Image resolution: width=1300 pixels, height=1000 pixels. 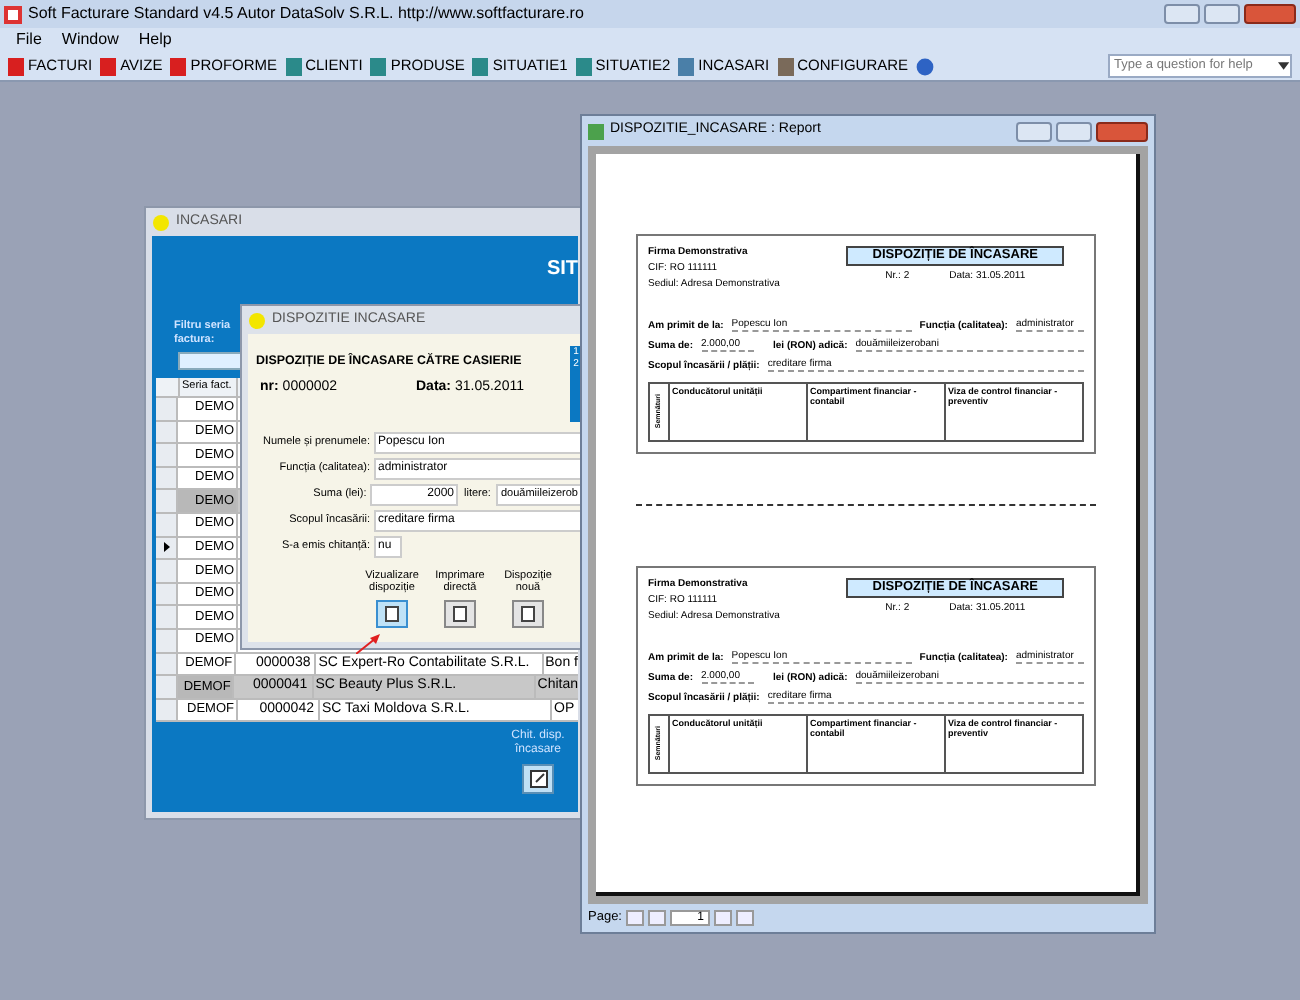 What do you see at coordinates (13, 14) in the screenshot?
I see `app-icon` at bounding box center [13, 14].